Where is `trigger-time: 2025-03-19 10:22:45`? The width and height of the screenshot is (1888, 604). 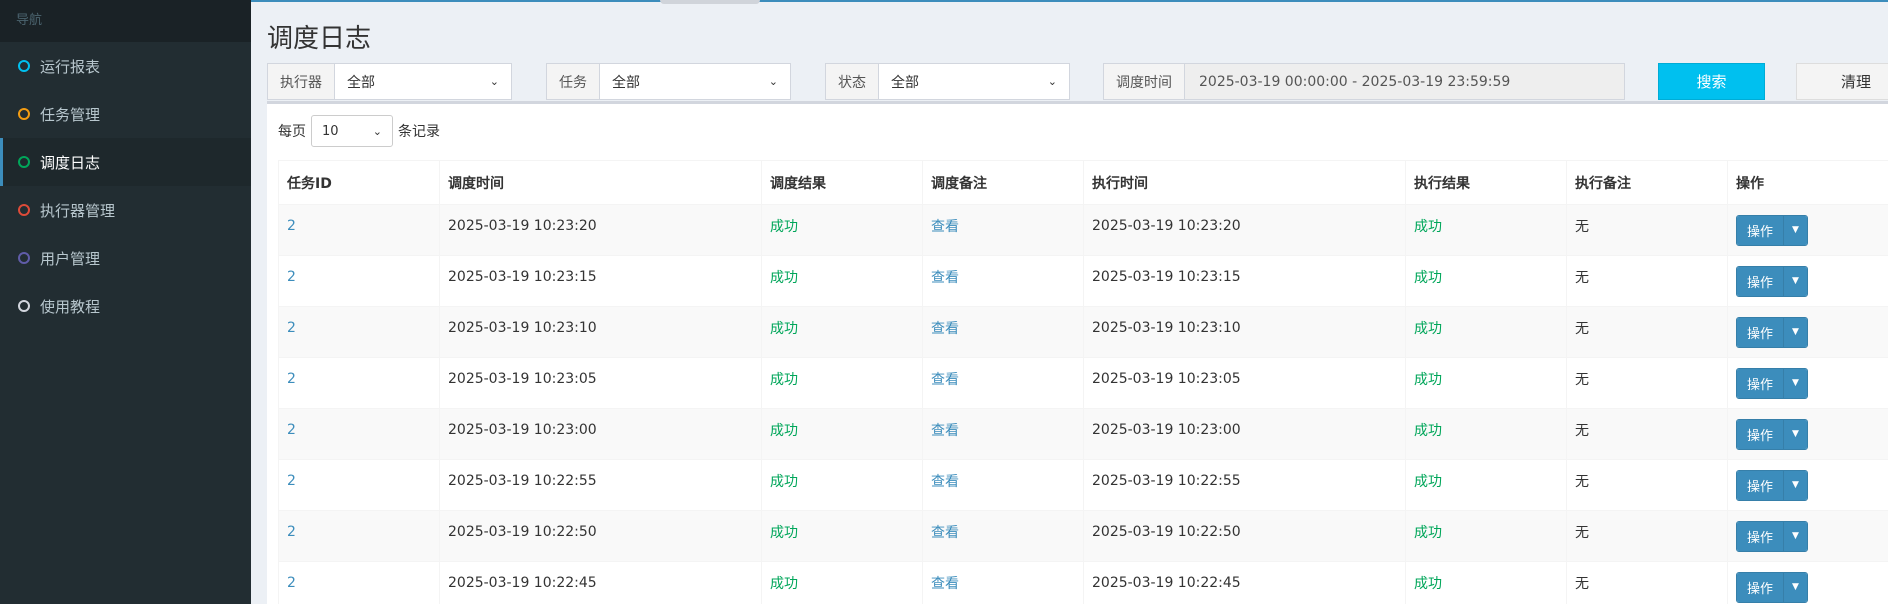 trigger-time: 2025-03-19 10:22:45 is located at coordinates (522, 583).